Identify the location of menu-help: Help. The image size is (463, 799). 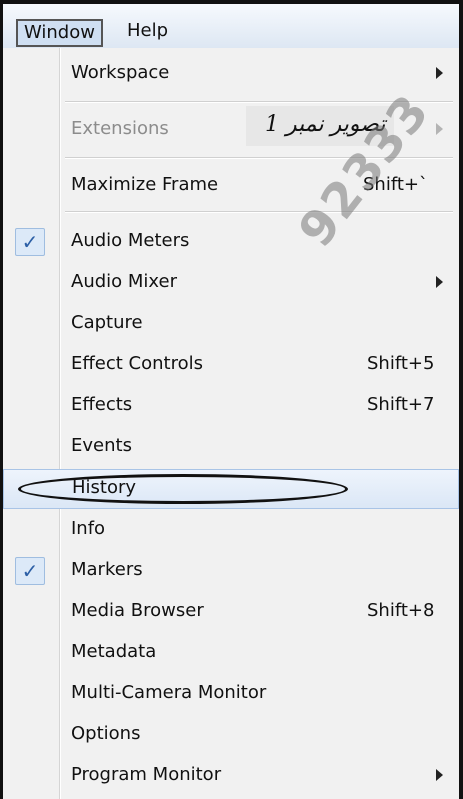
(147, 31).